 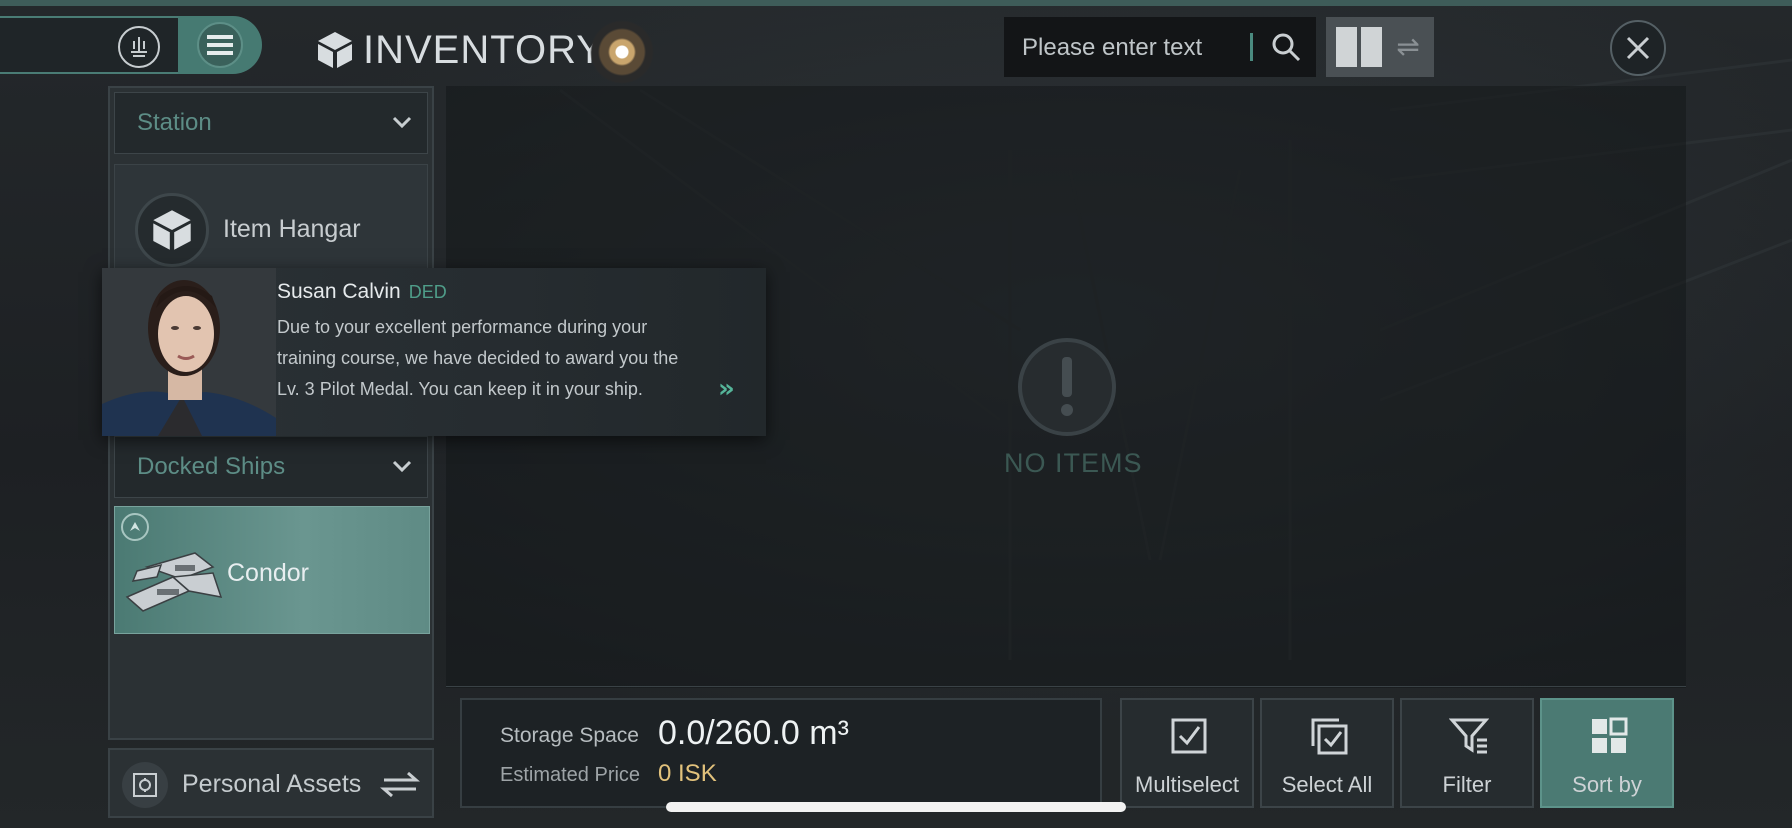 What do you see at coordinates (1187, 784) in the screenshot?
I see `multiselect-label: Multiselect` at bounding box center [1187, 784].